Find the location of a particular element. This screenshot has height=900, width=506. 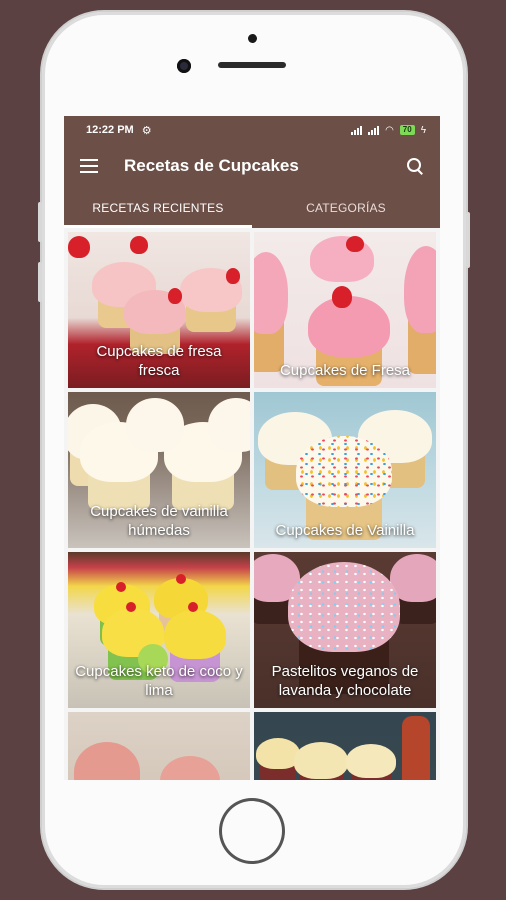

recipe-card: Cupcakes de Fresa is located at coordinates (345, 310).